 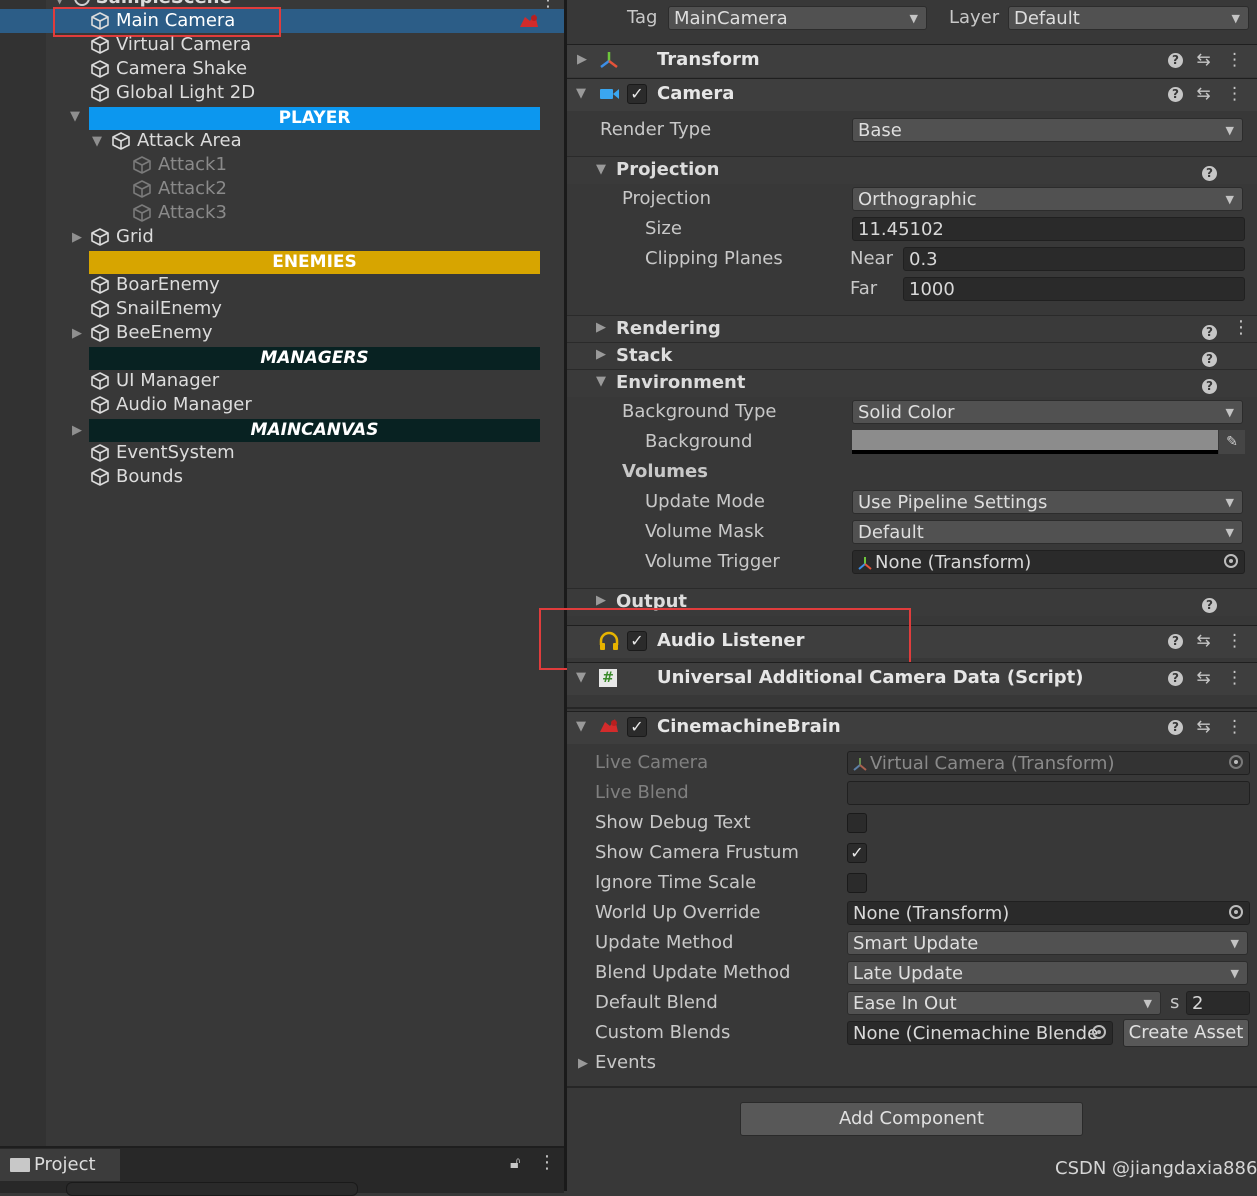 I want to click on blend-update-method-label: Blend Update Method, so click(x=693, y=972).